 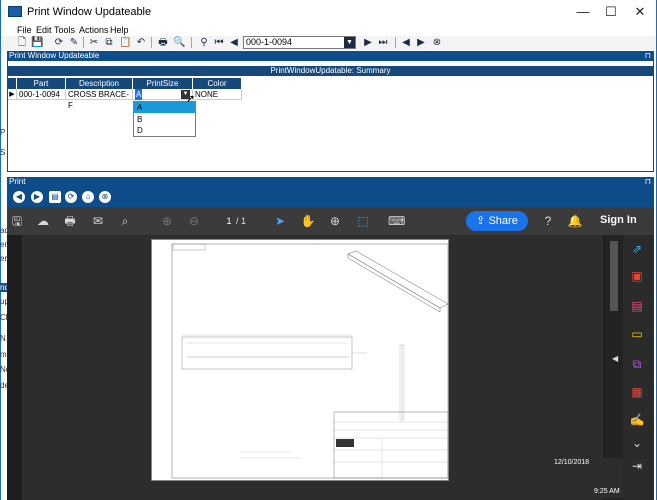 I want to click on last-record-icon: ⏭, so click(x=383, y=42).